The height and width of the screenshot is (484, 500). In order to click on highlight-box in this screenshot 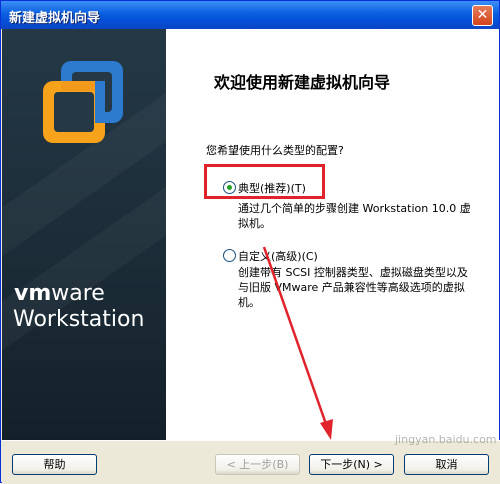, I will do `click(264, 181)`.